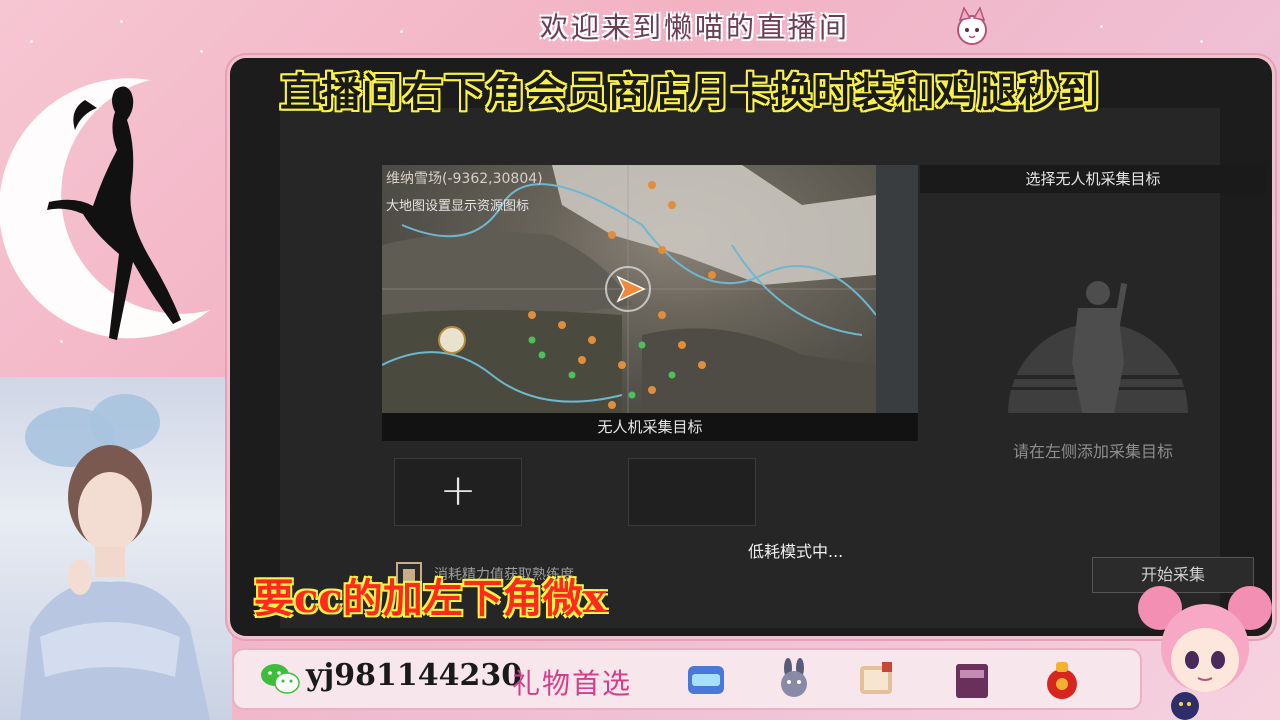  Describe the element at coordinates (706, 680) in the screenshot. I see `badge-gift-icon` at that location.